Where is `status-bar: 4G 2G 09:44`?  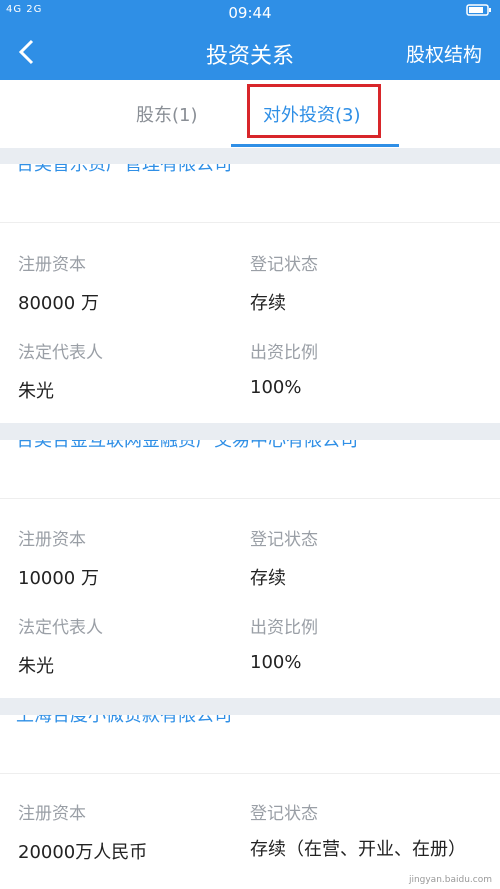
status-bar: 4G 2G 09:44 is located at coordinates (250, 13).